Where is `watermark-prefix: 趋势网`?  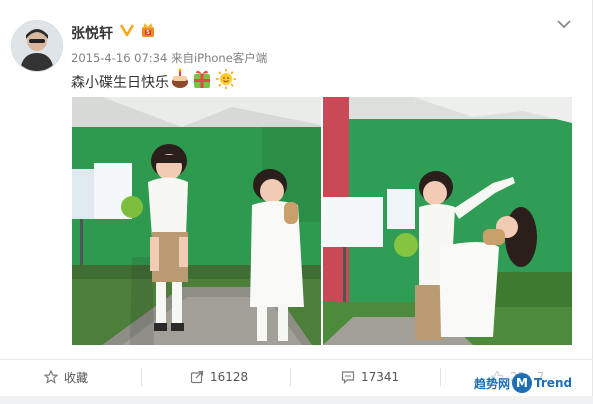 watermark-prefix: 趋势网 is located at coordinates (492, 383).